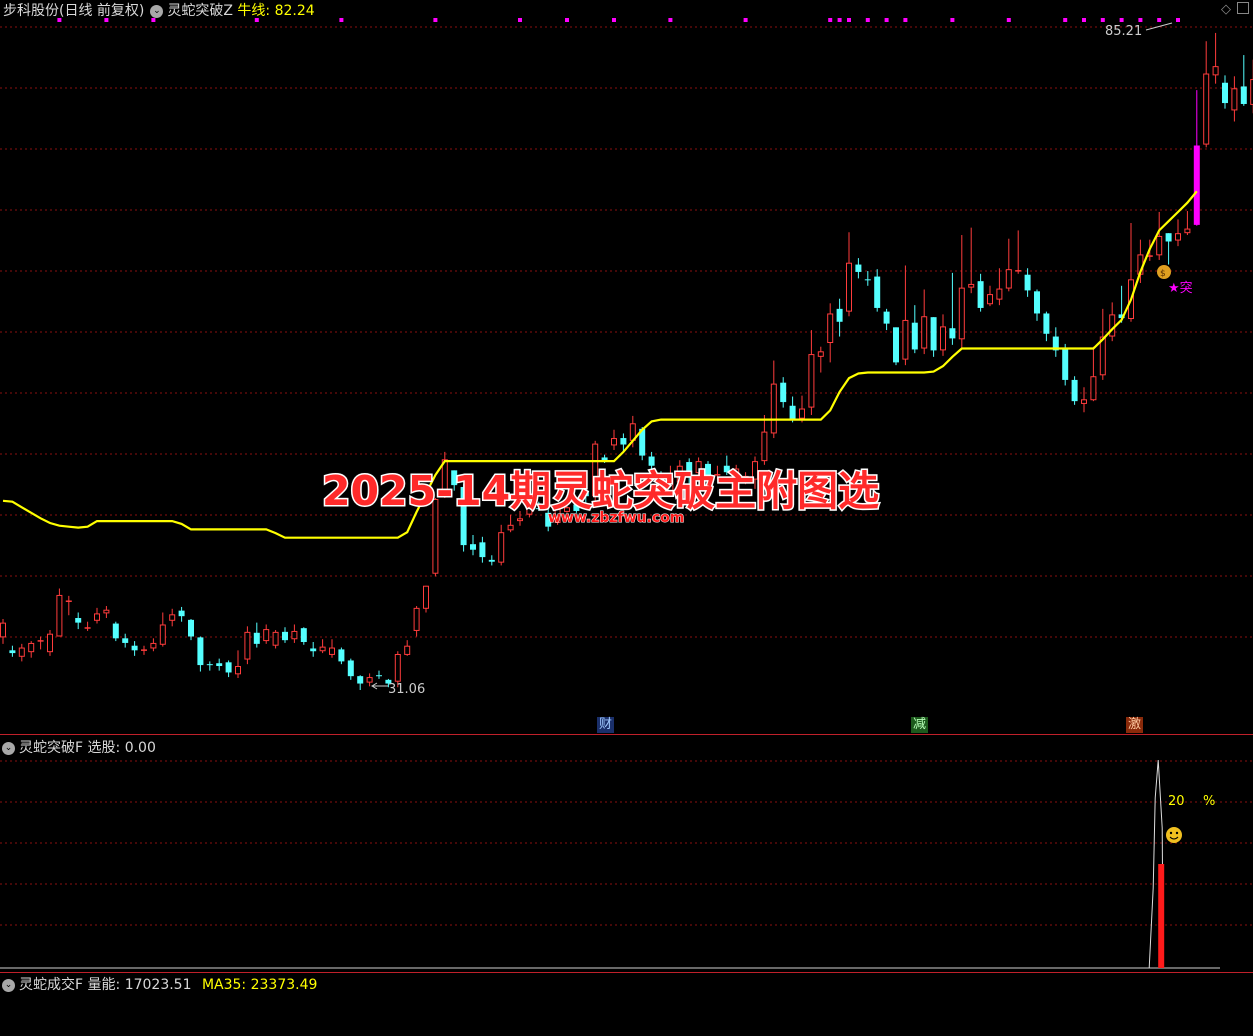 This screenshot has width=1253, height=1036. What do you see at coordinates (158, 985) in the screenshot?
I see `vol-value: 17023.51` at bounding box center [158, 985].